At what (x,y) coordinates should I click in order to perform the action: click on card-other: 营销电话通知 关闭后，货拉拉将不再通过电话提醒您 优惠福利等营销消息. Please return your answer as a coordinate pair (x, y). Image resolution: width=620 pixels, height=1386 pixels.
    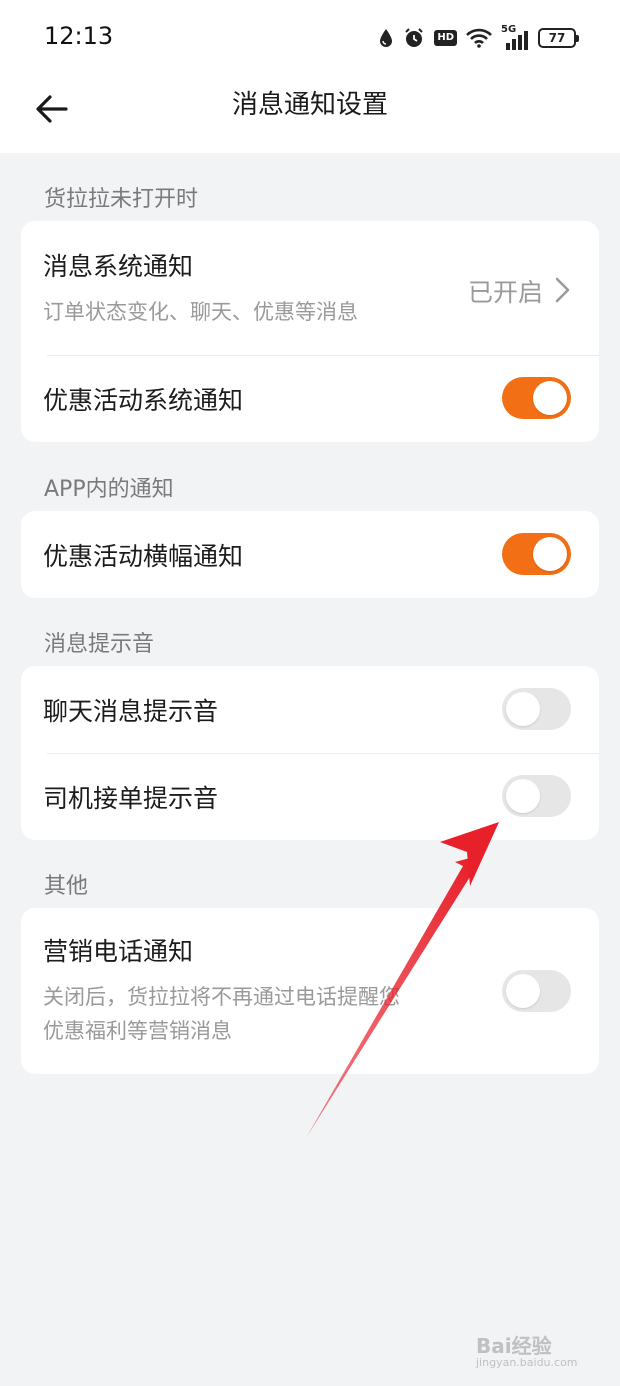
    Looking at the image, I should click on (310, 991).